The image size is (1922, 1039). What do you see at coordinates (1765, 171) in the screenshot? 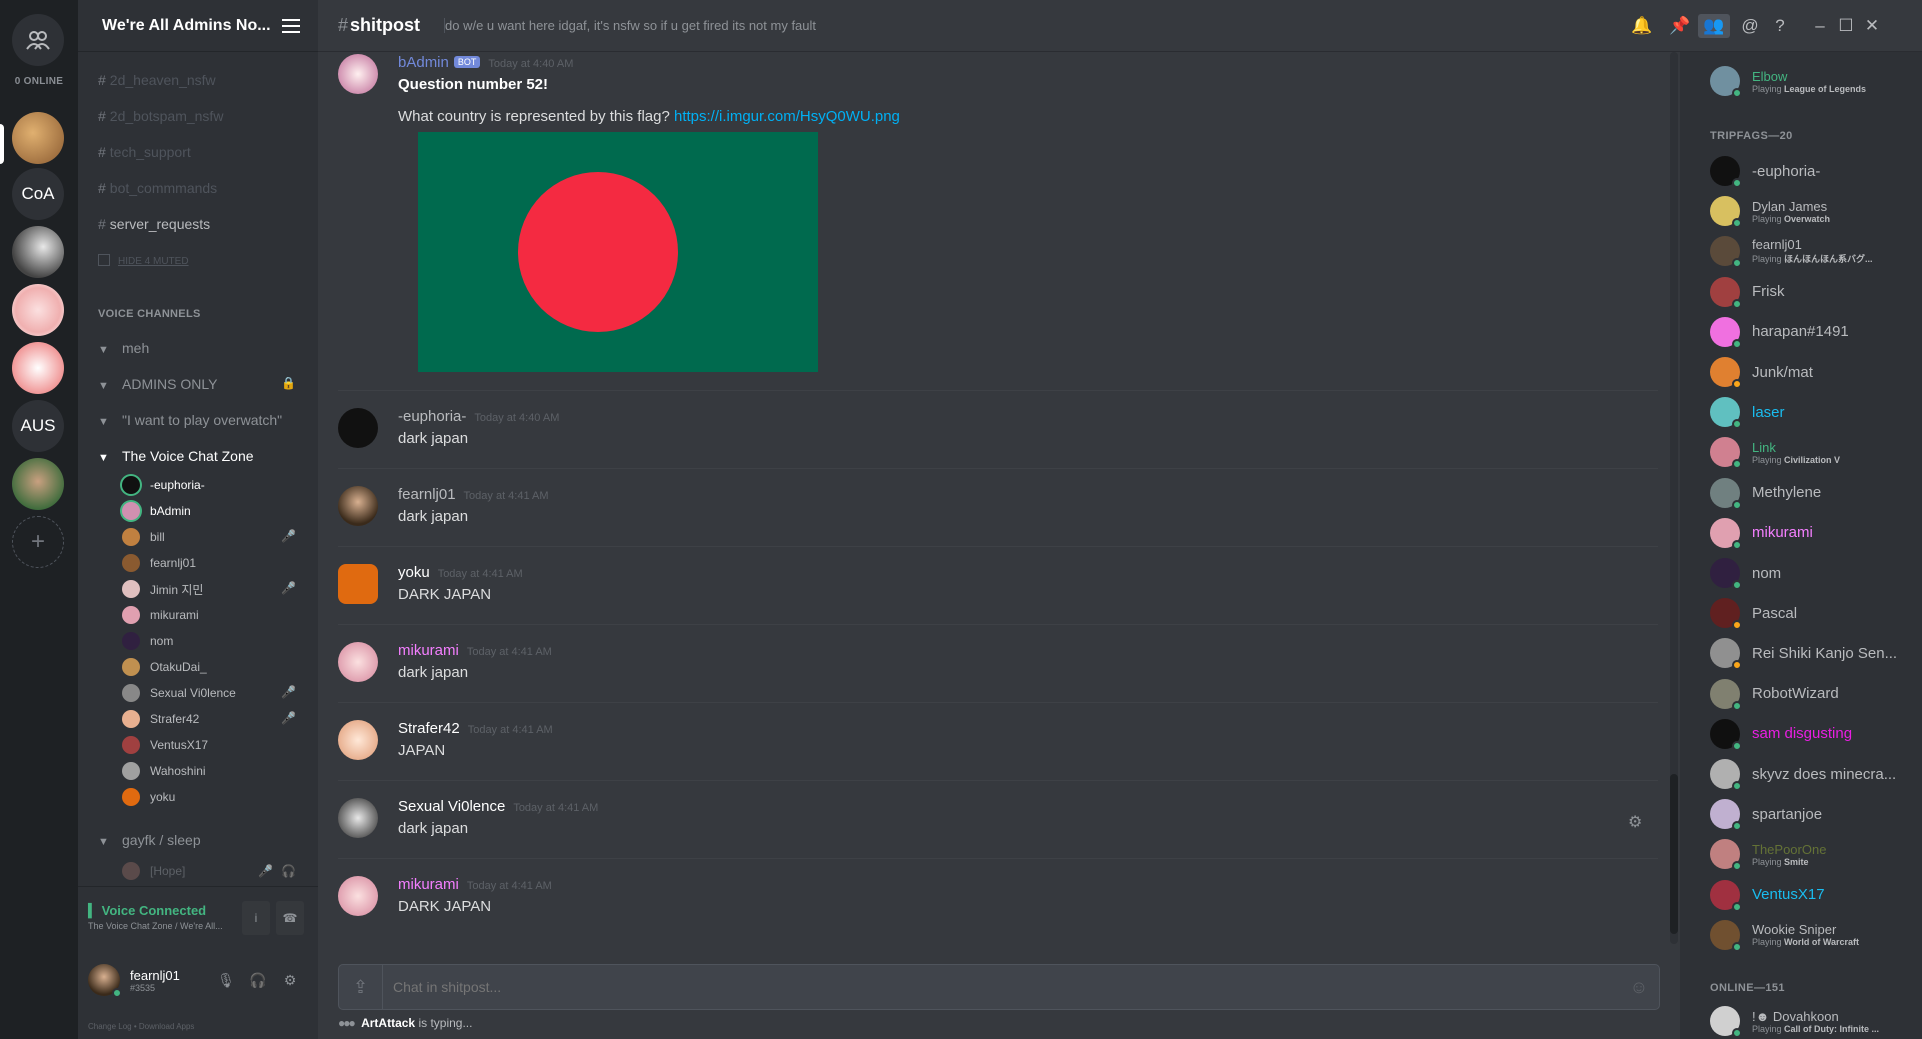
I see `member-item: -euphoria-` at bounding box center [1765, 171].